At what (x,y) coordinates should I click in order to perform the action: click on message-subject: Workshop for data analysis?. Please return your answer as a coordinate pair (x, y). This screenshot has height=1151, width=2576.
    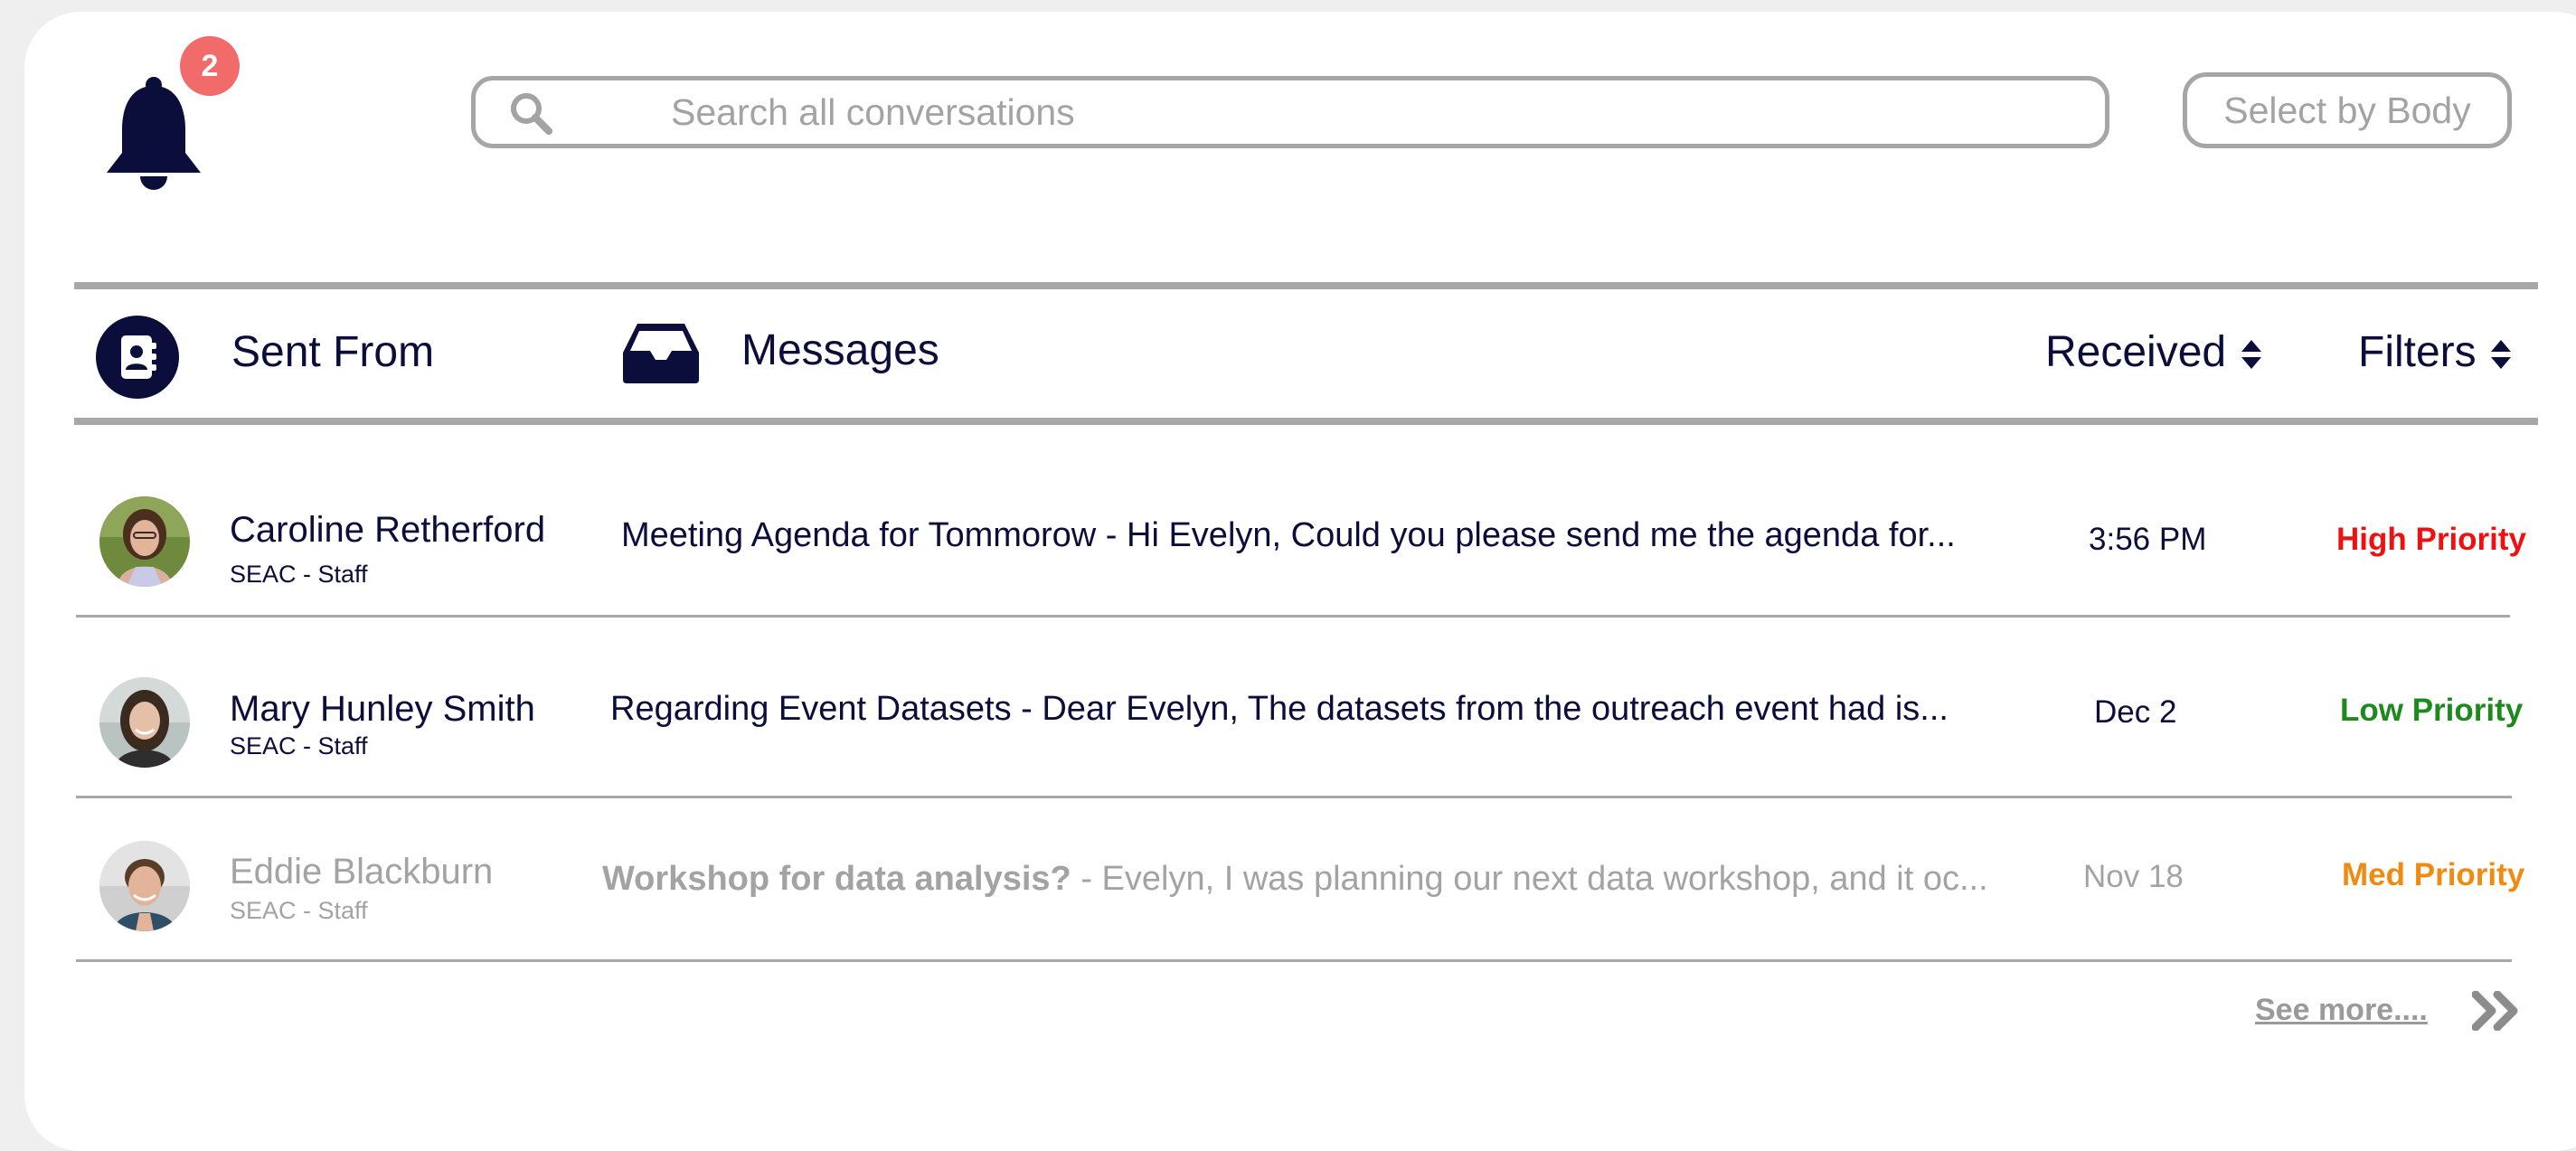
    Looking at the image, I should click on (836, 879).